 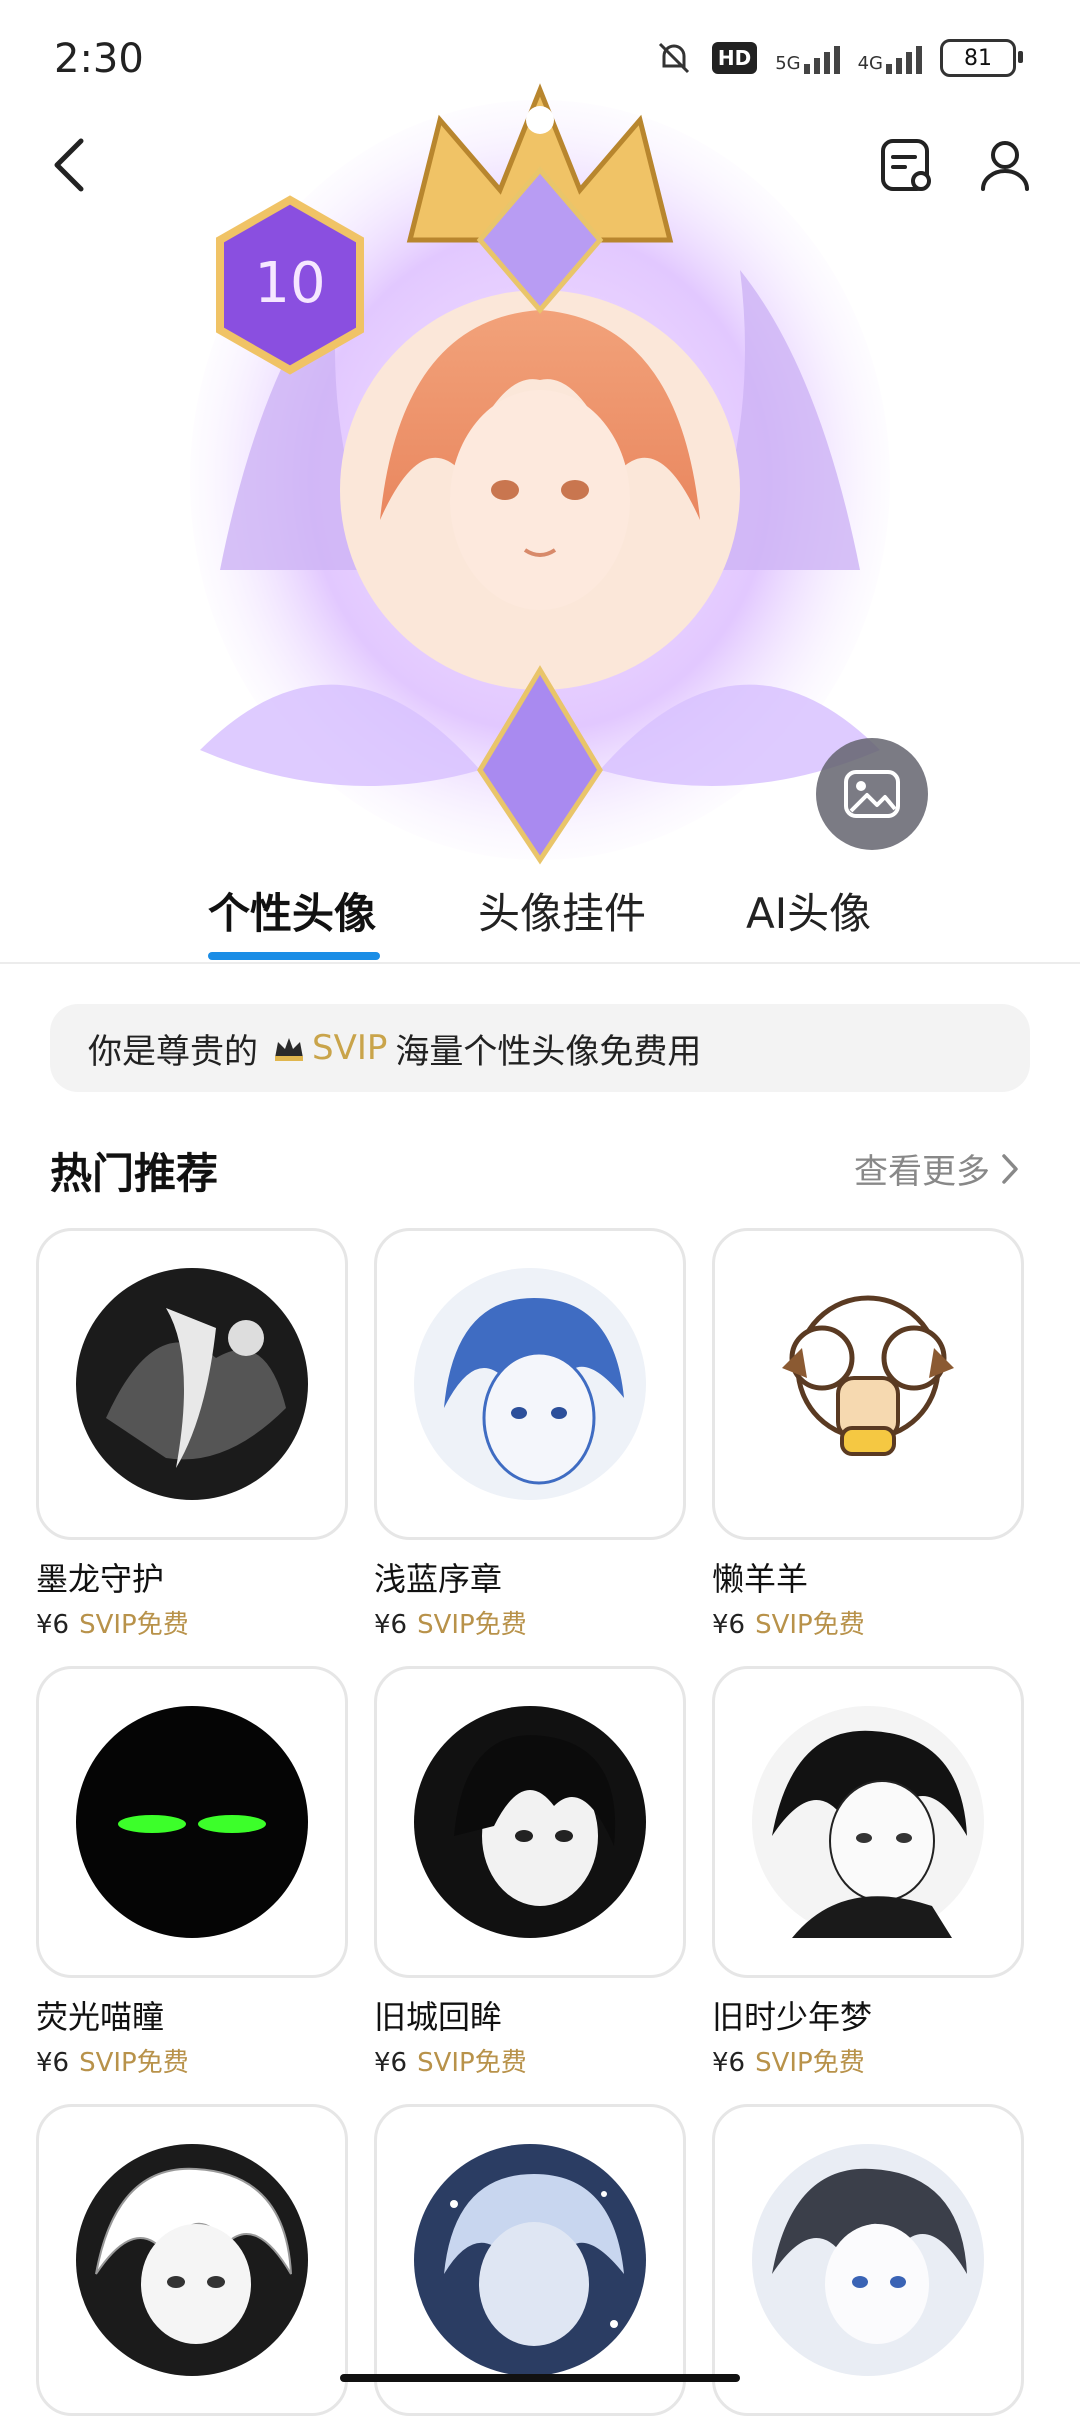 I want to click on glowing-eyes-avatar-image, so click(x=192, y=1822).